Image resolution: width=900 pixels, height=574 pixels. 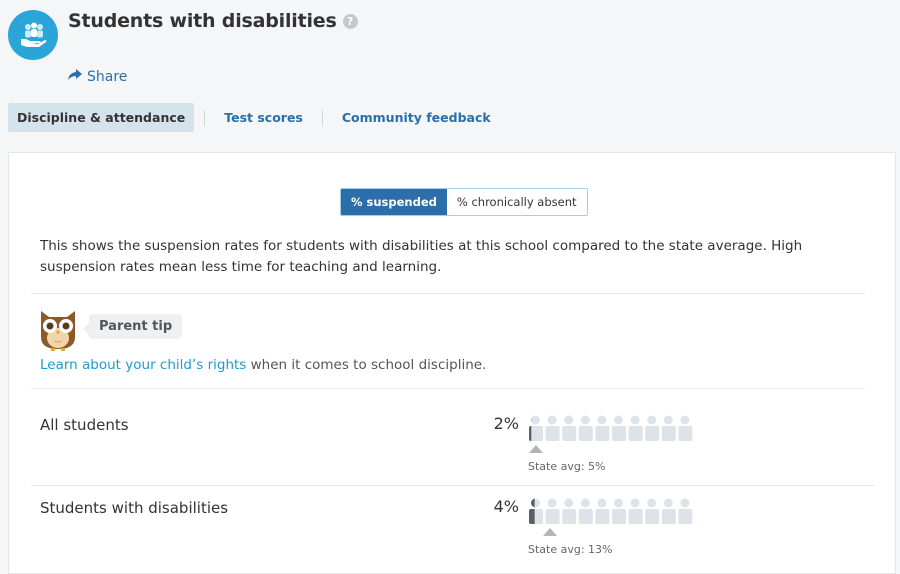 I want to click on page-title: Students with disabilities, so click(x=202, y=21).